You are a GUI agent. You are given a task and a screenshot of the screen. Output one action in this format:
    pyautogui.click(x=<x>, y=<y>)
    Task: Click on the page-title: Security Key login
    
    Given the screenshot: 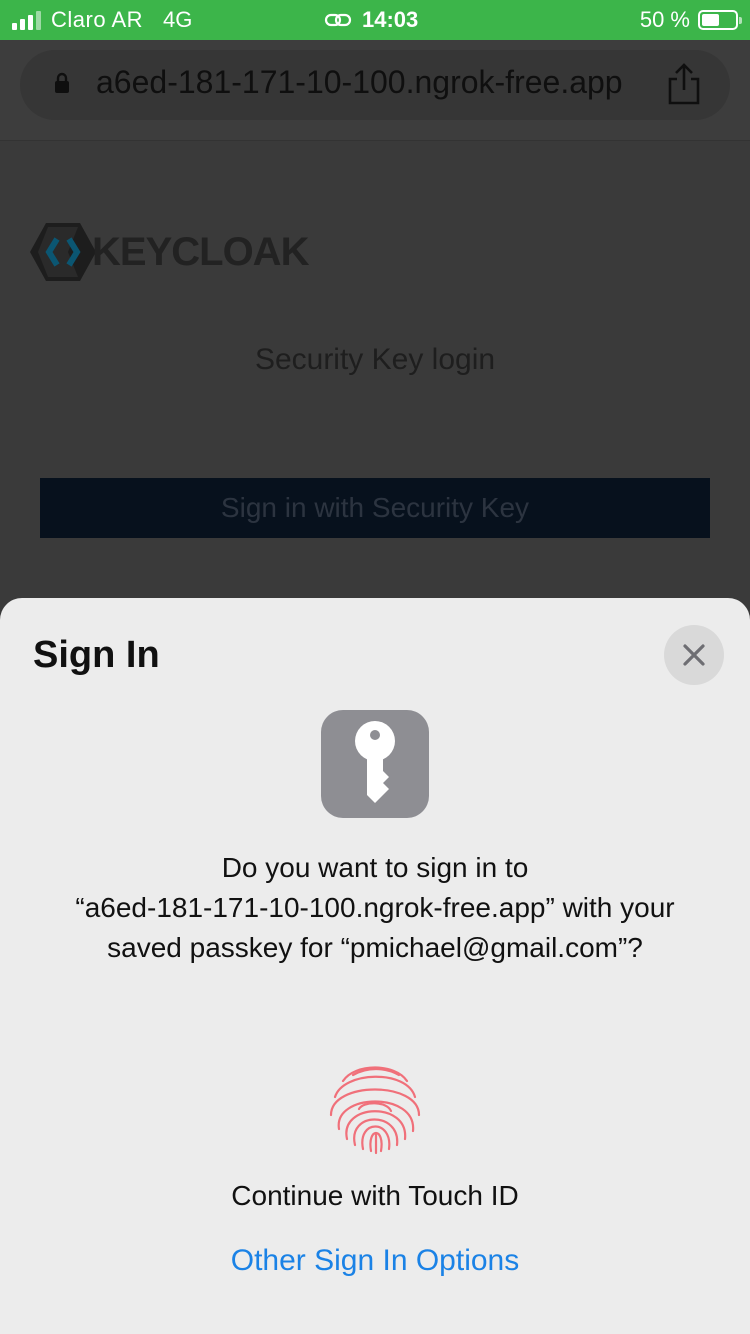 What is the action you would take?
    pyautogui.click(x=375, y=359)
    